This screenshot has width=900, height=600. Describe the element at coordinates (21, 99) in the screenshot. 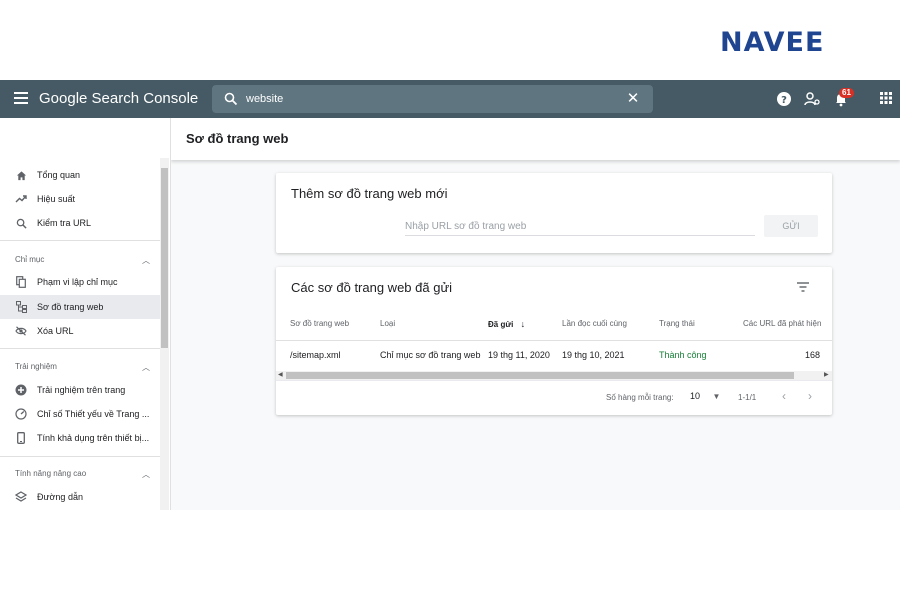

I see `menu-icon` at that location.